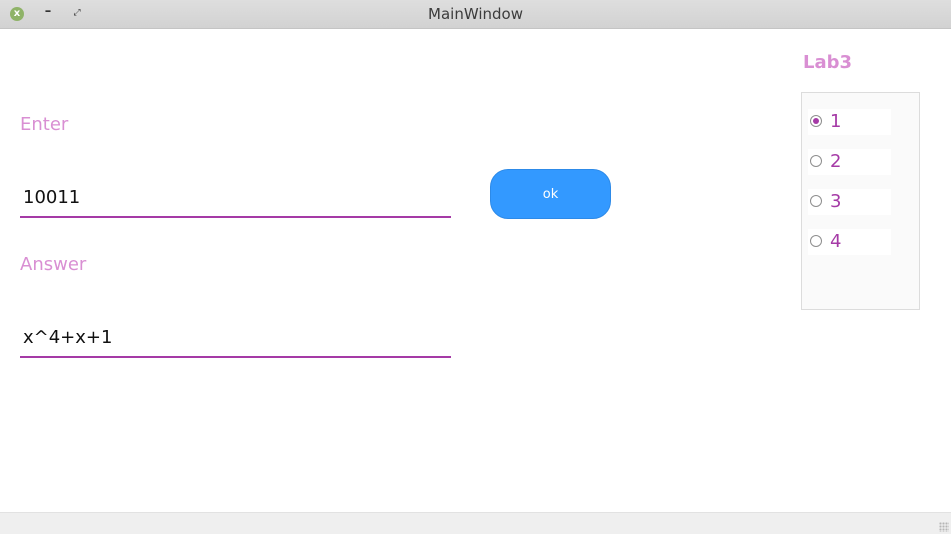  Describe the element at coordinates (836, 161) in the screenshot. I see `radio-label: 2` at that location.